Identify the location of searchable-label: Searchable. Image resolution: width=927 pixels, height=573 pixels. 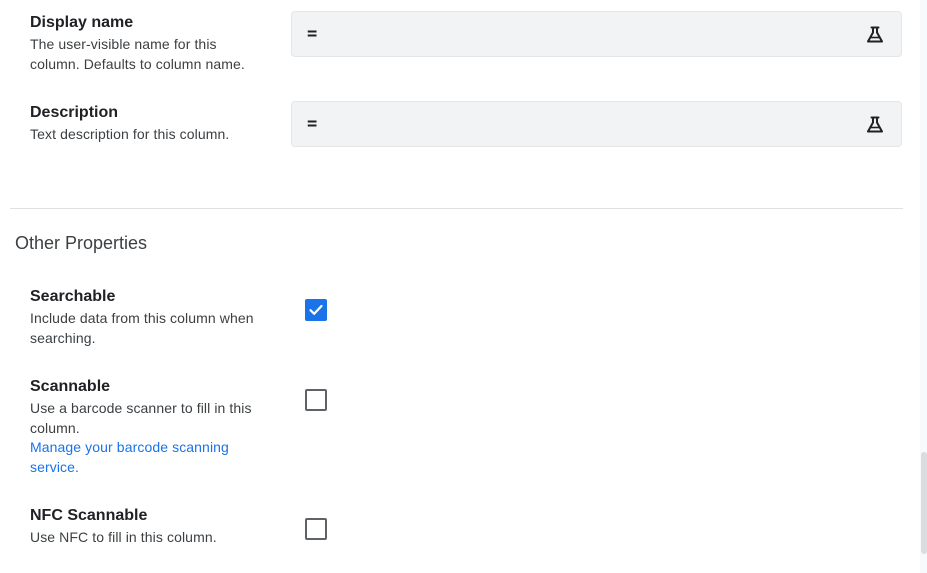
(73, 296).